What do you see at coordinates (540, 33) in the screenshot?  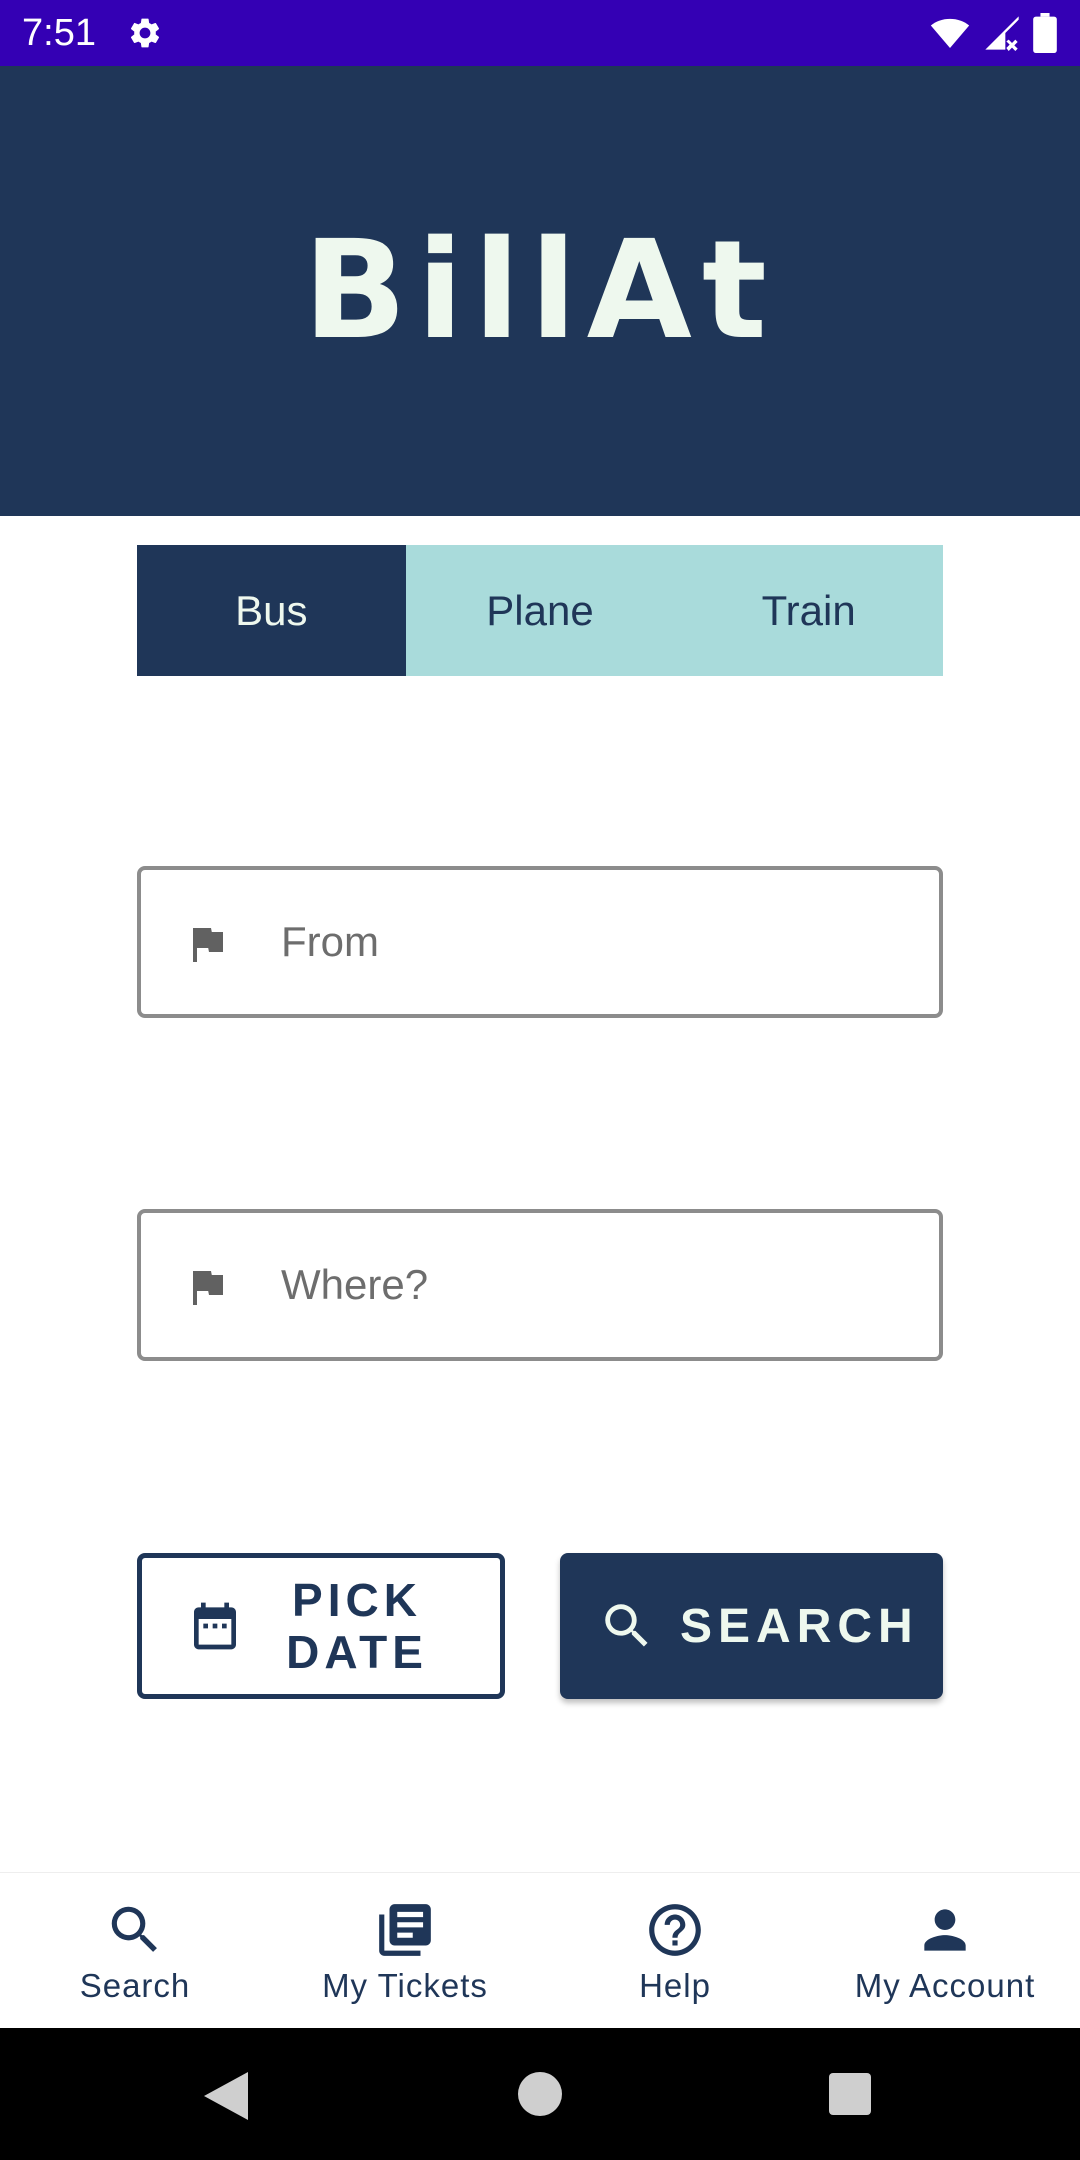 I see `status-bar: 7:51` at bounding box center [540, 33].